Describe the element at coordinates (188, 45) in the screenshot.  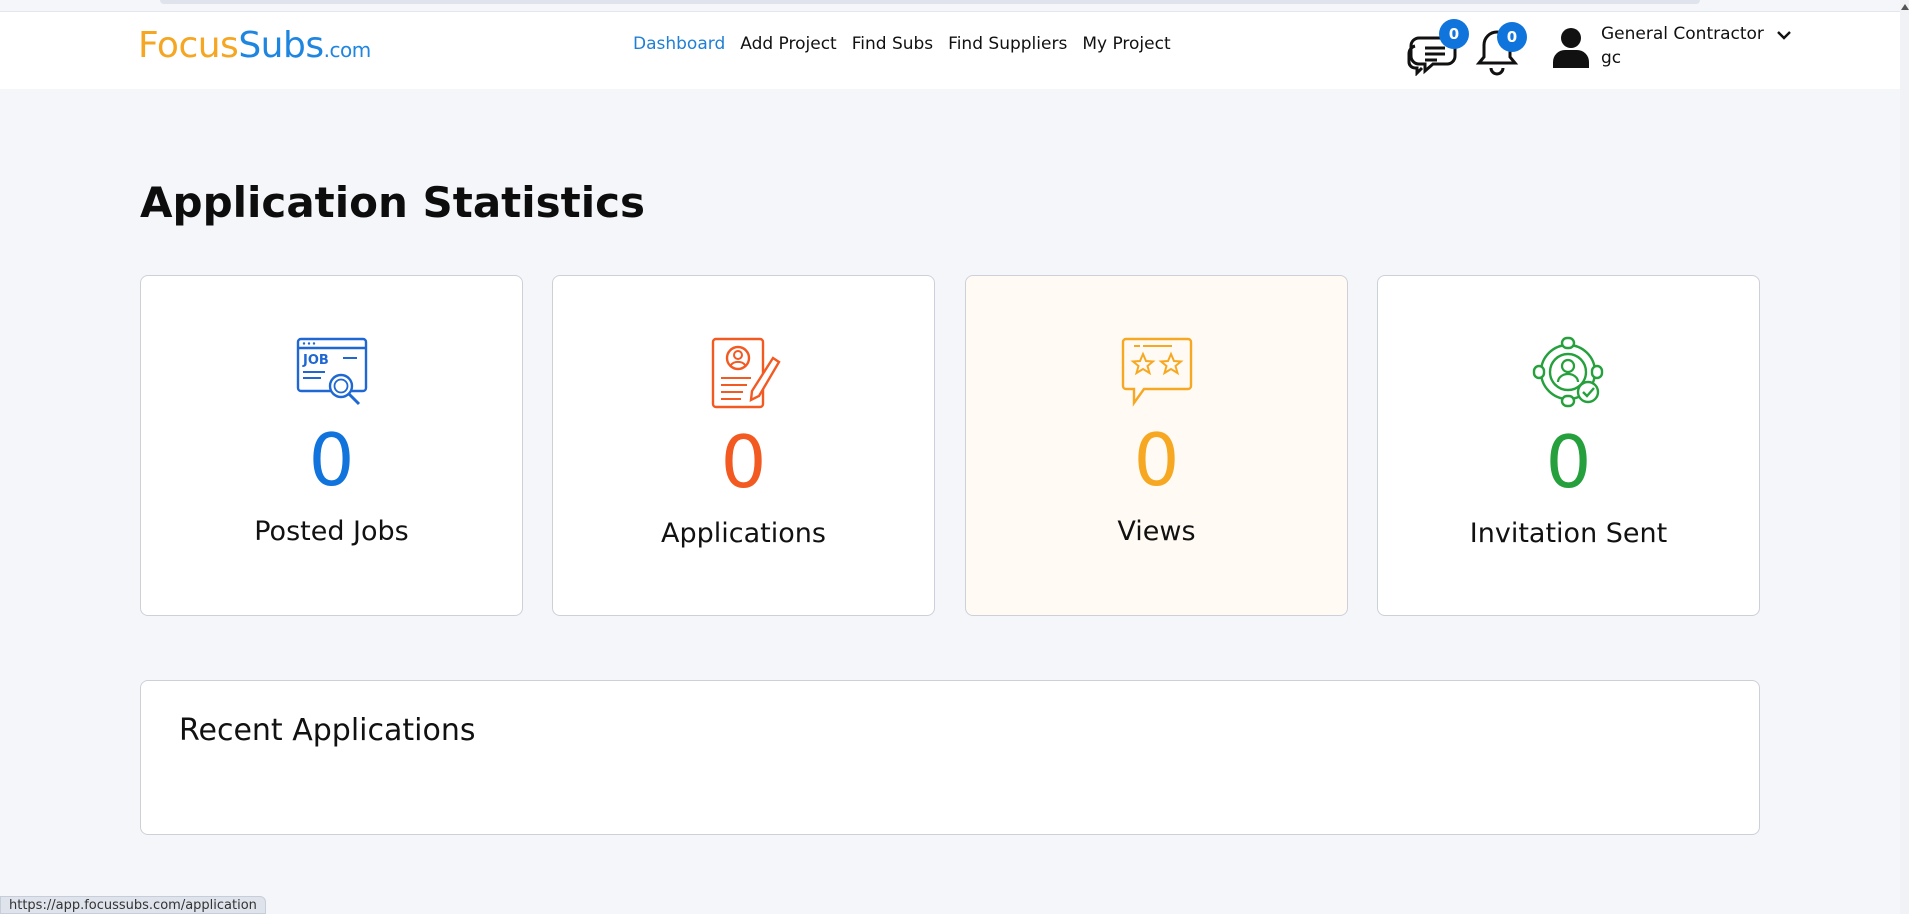
I see `logo-focus: Focus` at that location.